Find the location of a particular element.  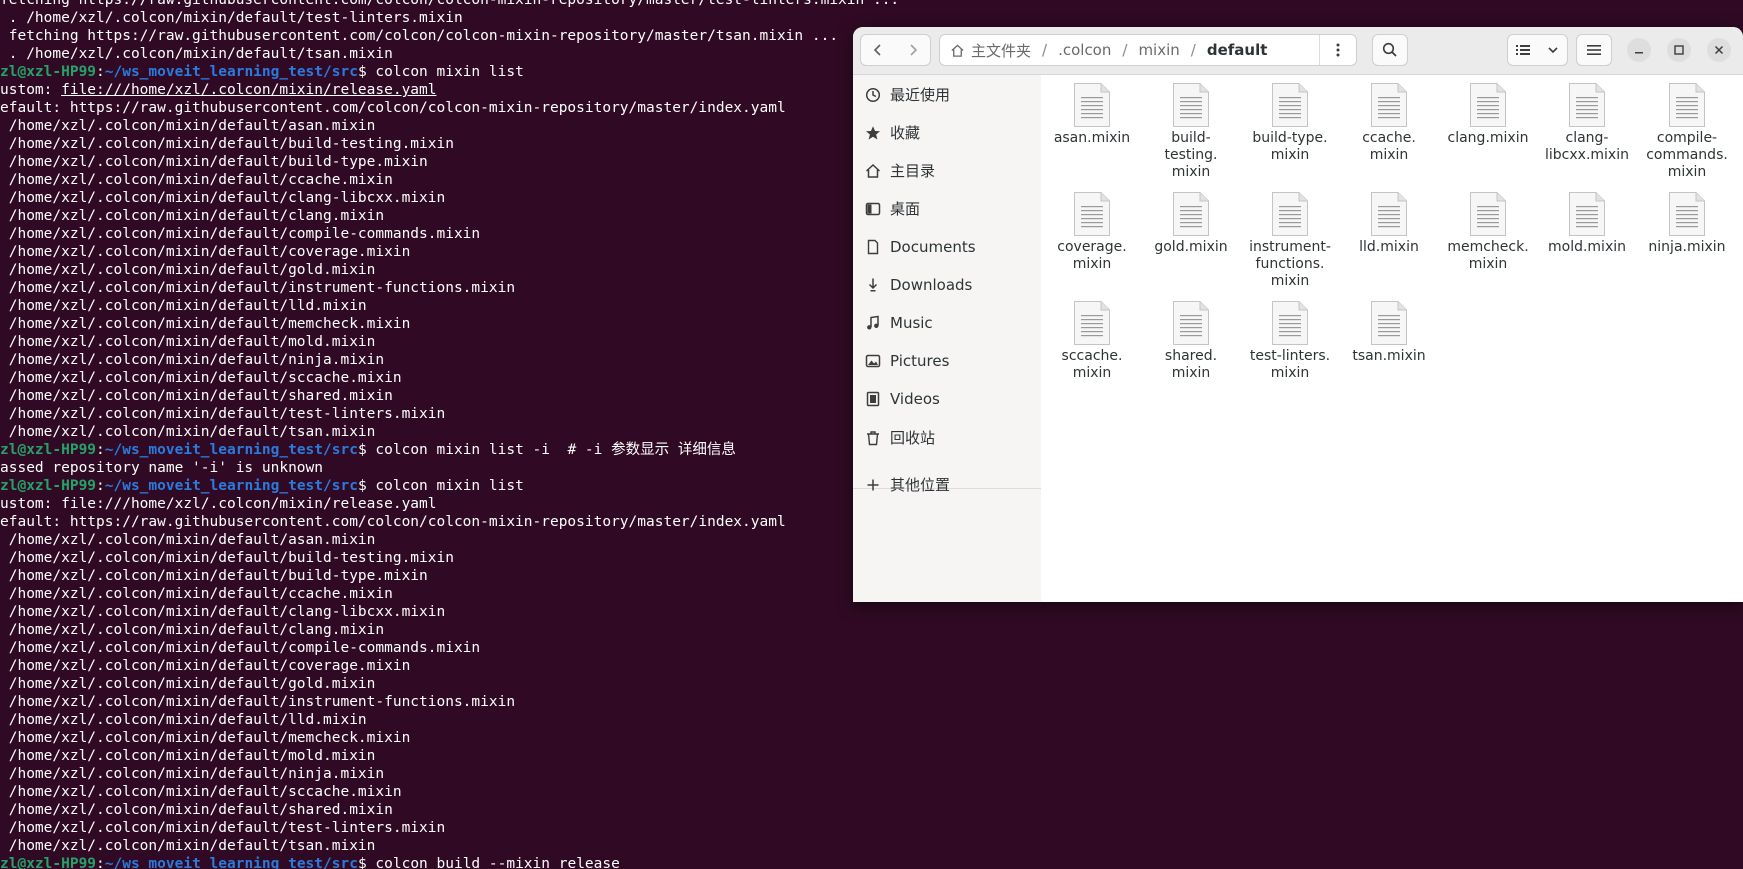

sidebar-item-label: Videos is located at coordinates (915, 399).